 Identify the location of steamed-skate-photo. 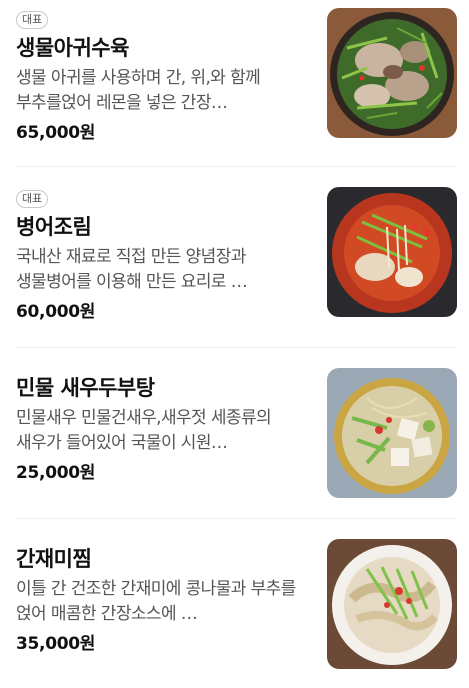
(392, 604).